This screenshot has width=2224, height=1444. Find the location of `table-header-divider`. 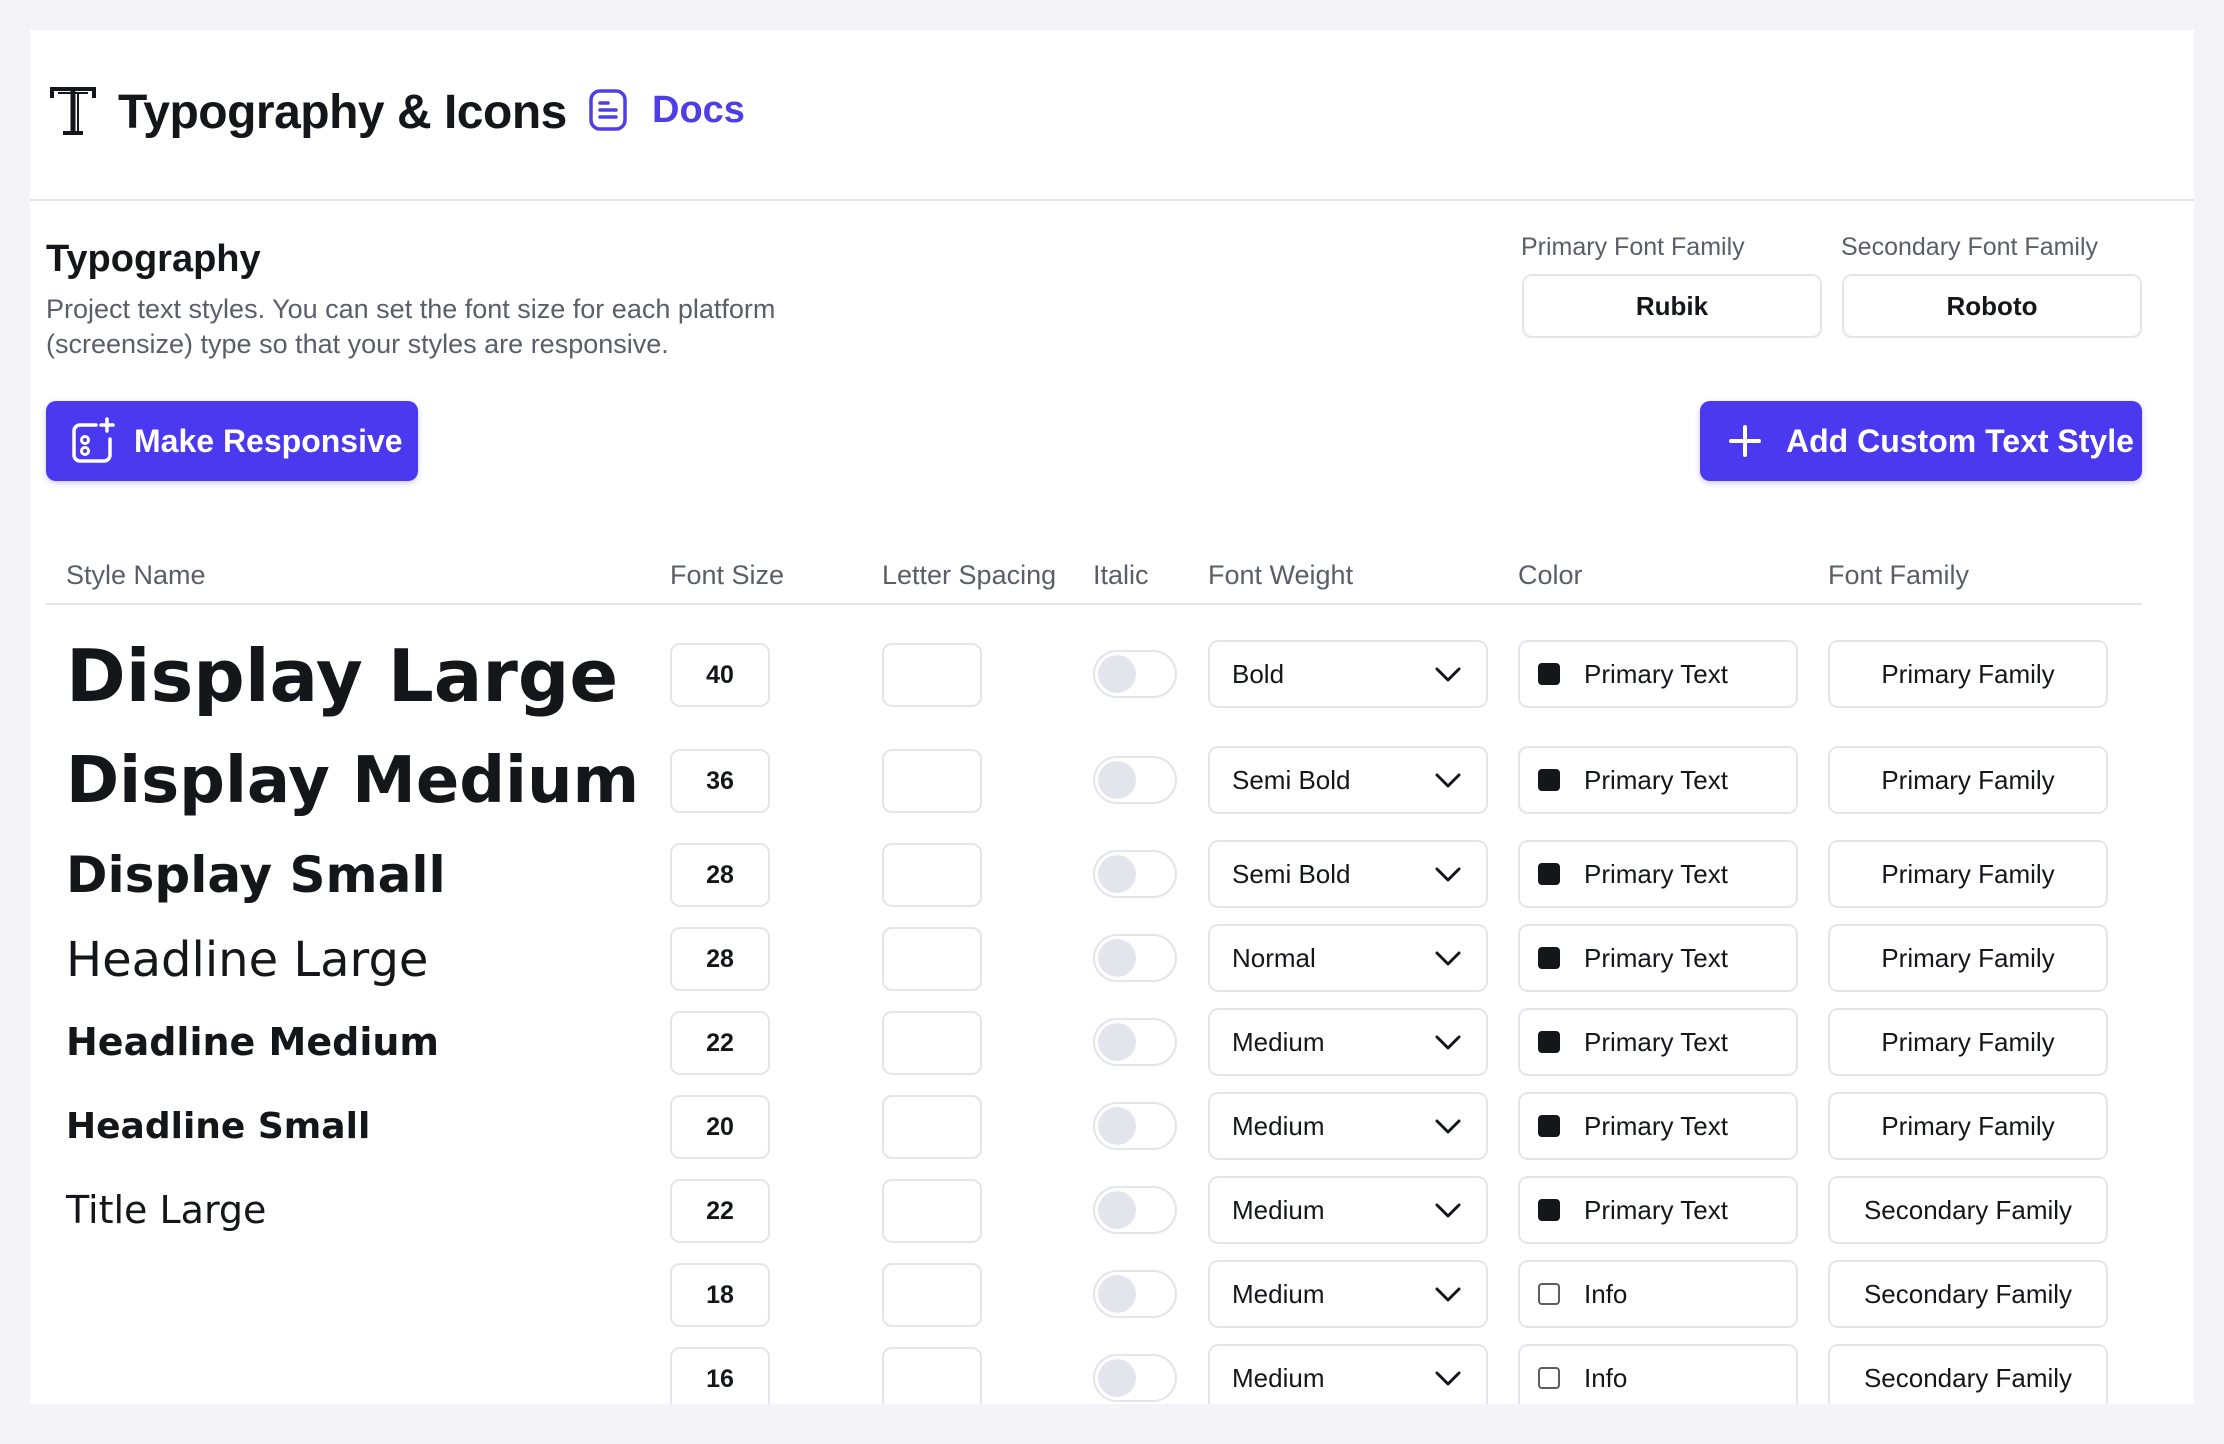

table-header-divider is located at coordinates (1094, 604).